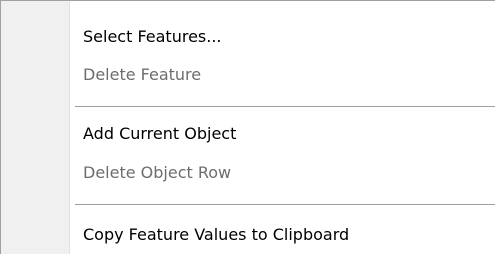 Image resolution: width=496 pixels, height=255 pixels. Describe the element at coordinates (142, 74) in the screenshot. I see `menu-item-label: Delete Feature` at that location.